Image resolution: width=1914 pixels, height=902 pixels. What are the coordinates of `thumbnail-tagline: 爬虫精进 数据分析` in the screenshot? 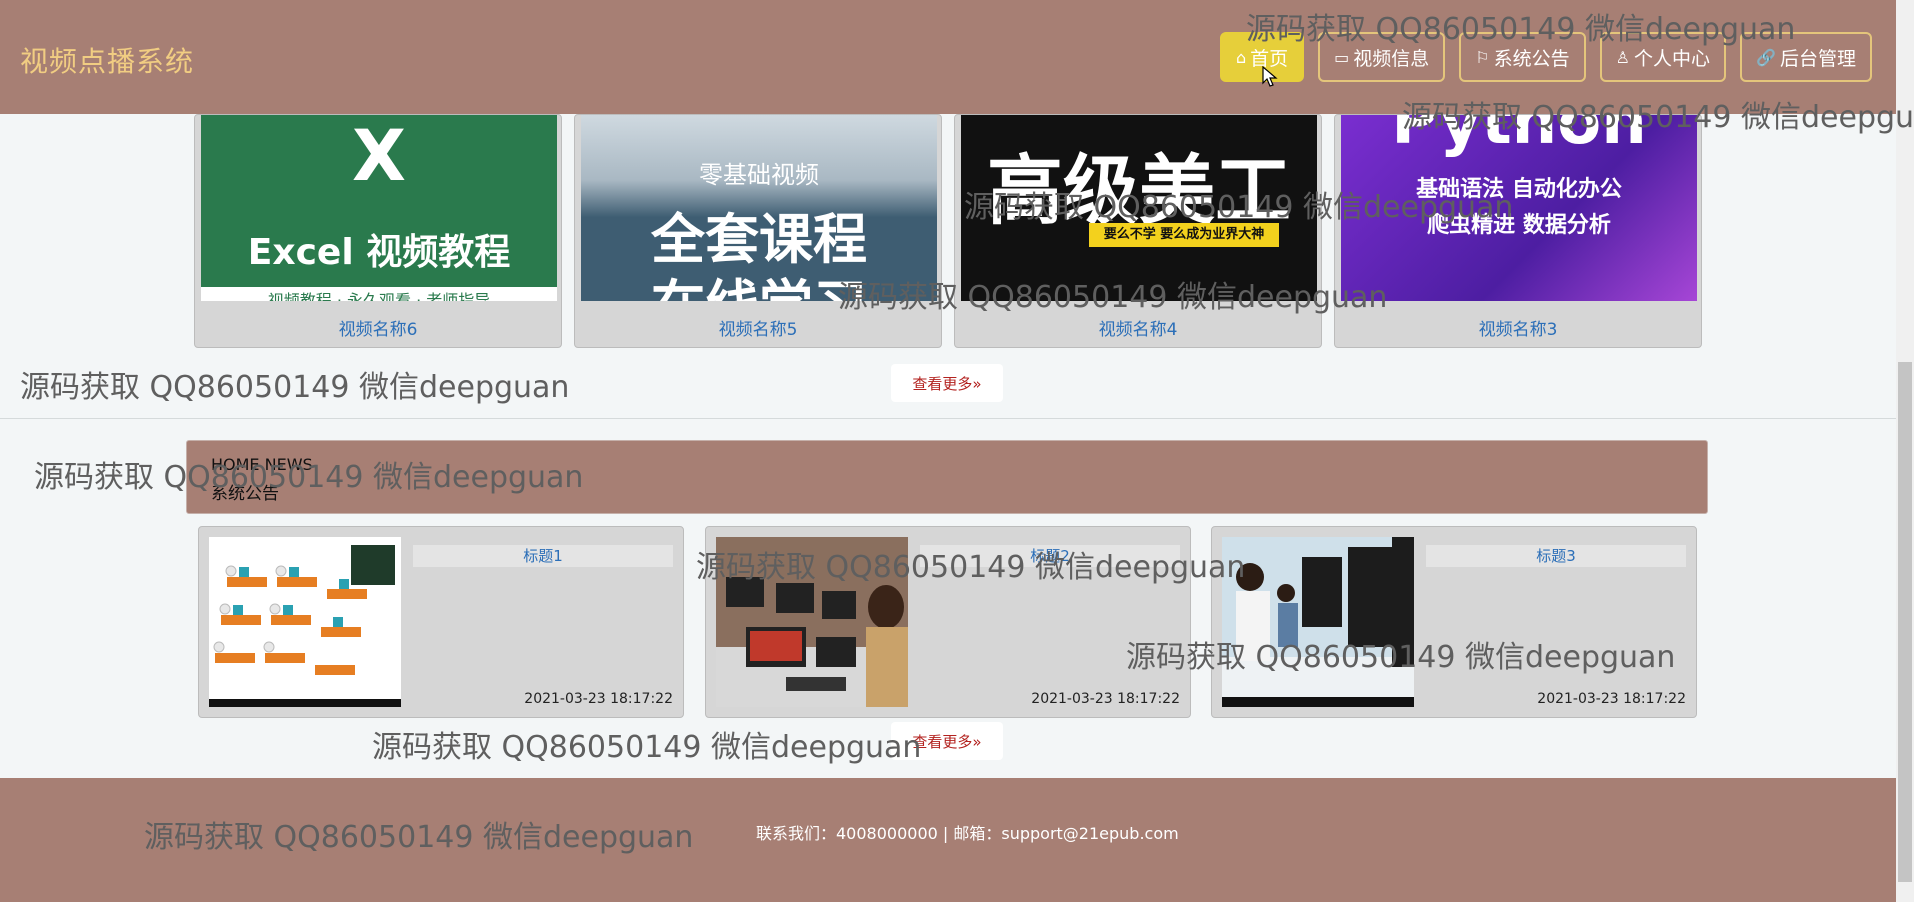 It's located at (1519, 225).